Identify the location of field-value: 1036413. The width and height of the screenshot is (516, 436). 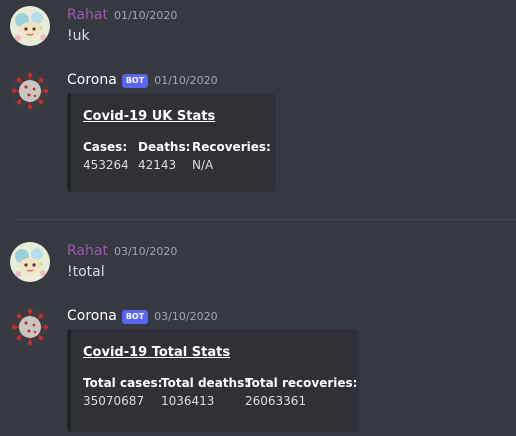
(188, 401).